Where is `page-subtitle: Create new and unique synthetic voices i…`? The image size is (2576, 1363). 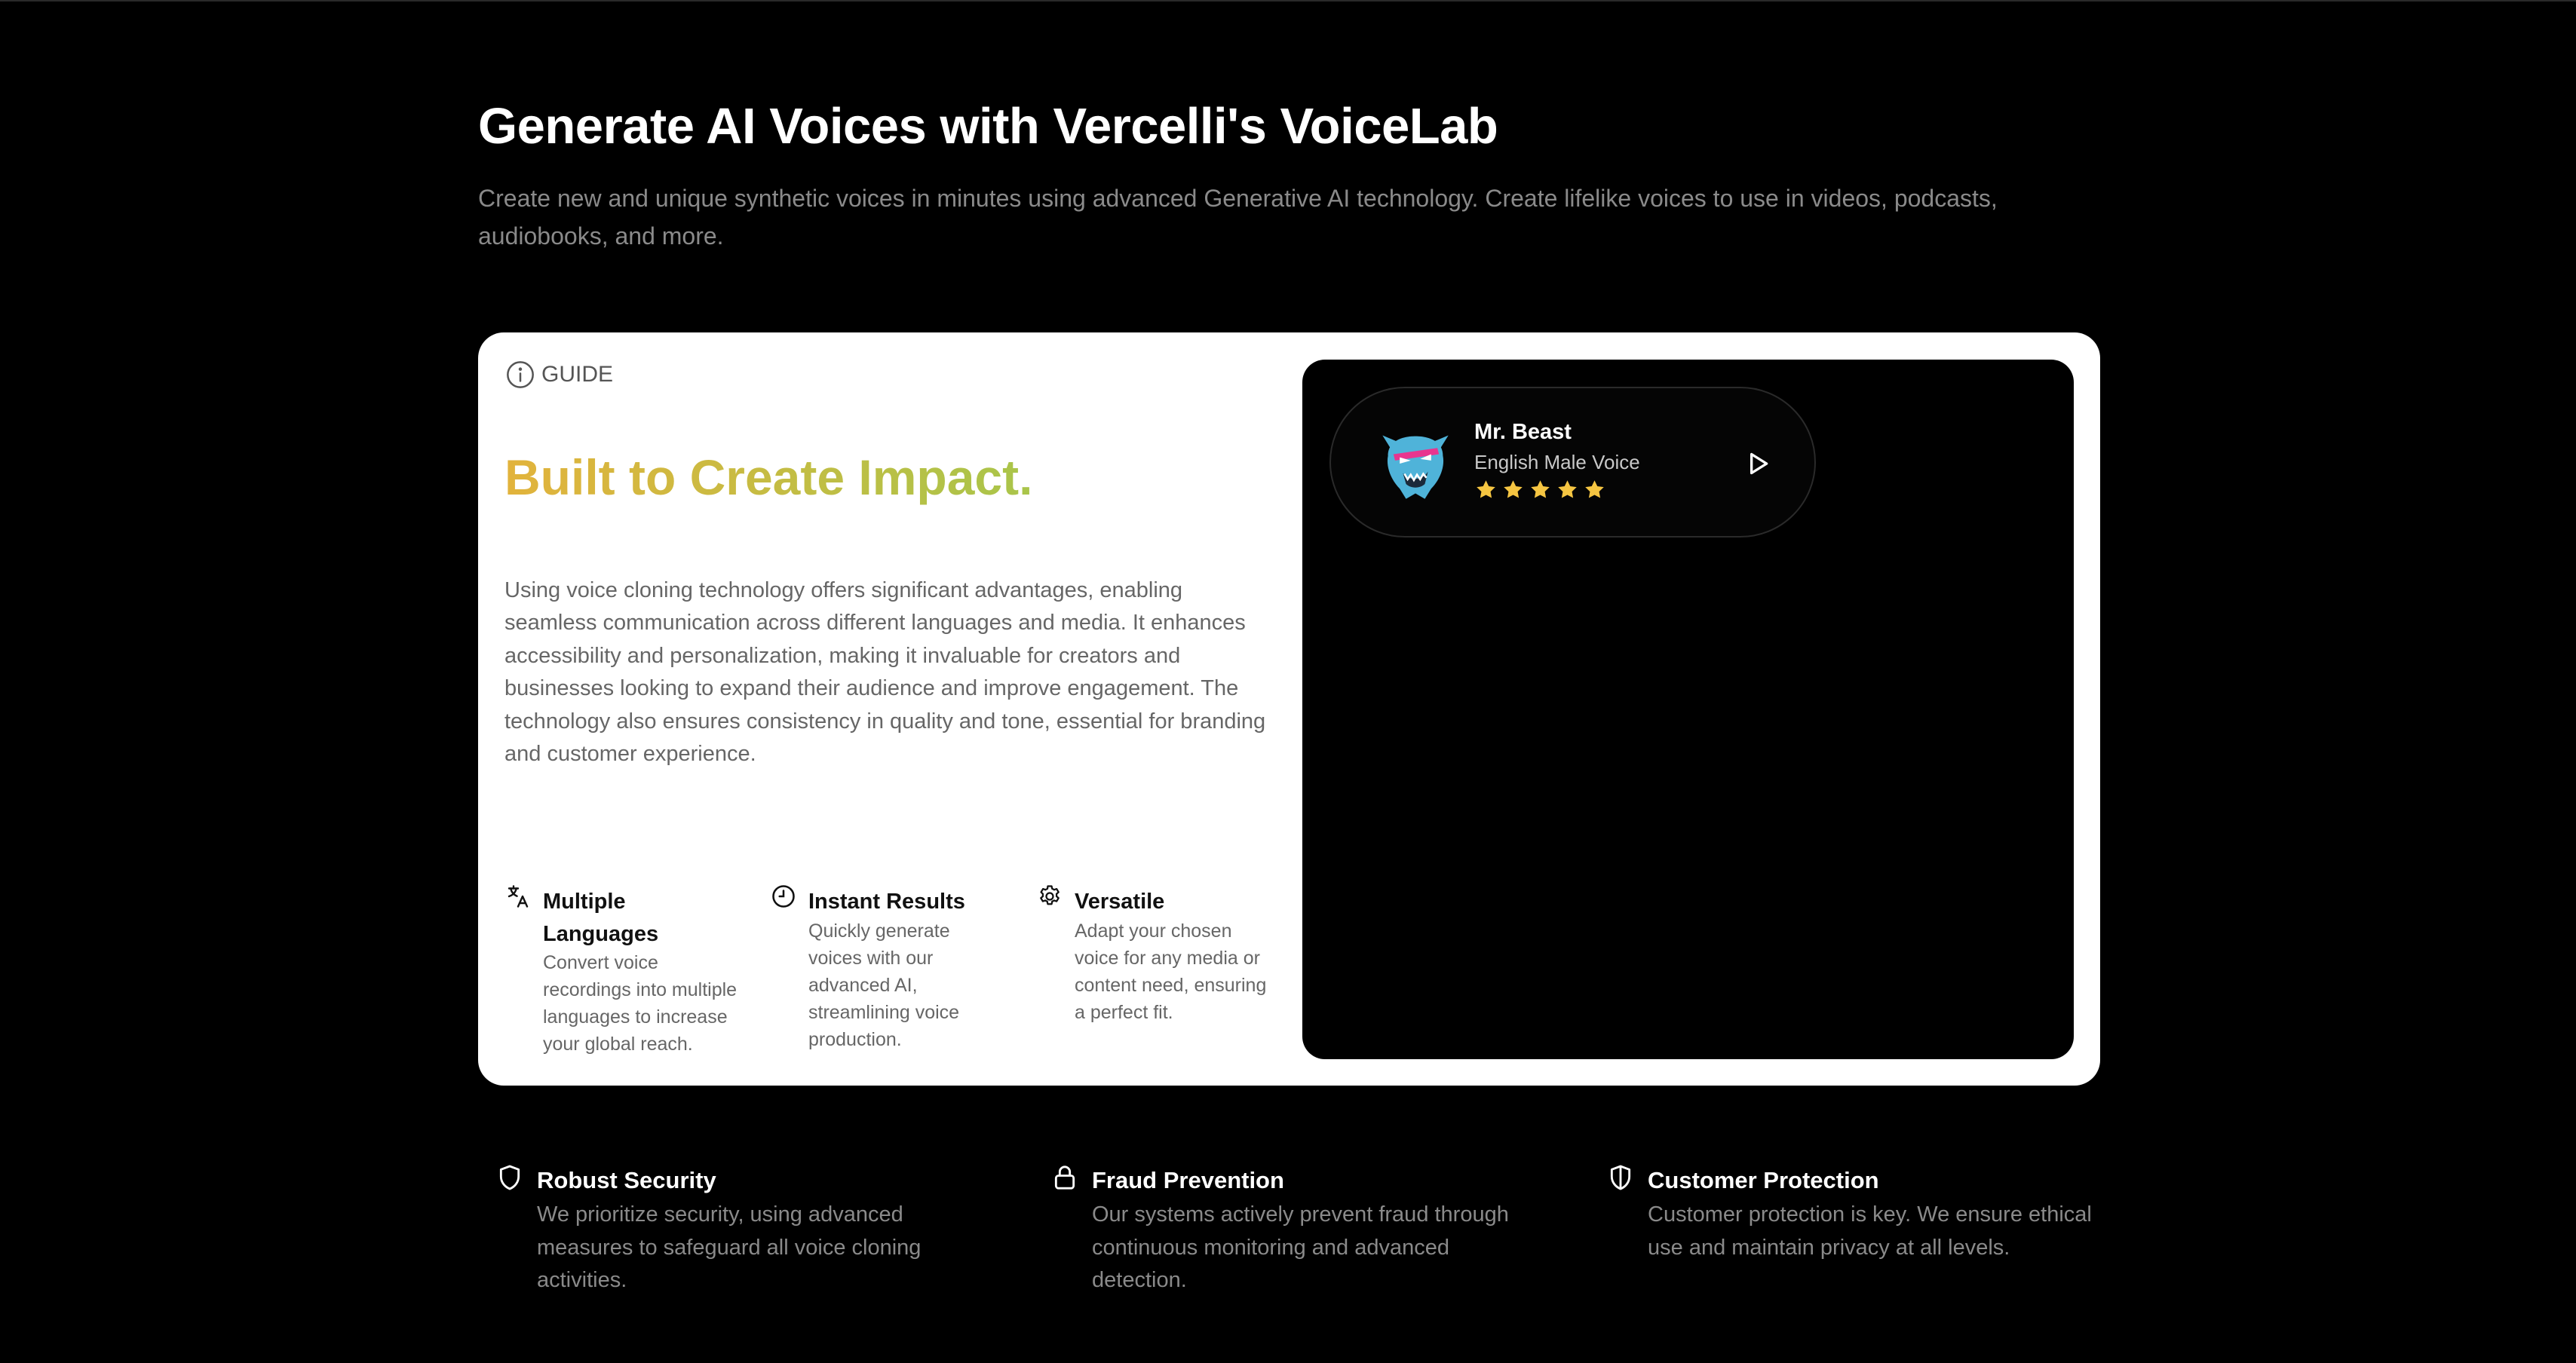 page-subtitle: Create new and unique synthetic voices i… is located at coordinates (1238, 217).